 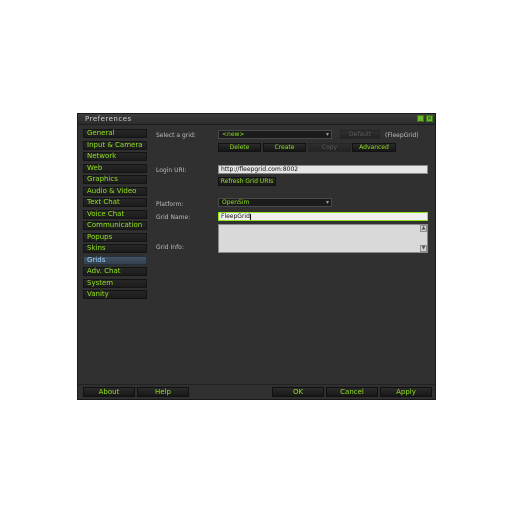 What do you see at coordinates (115, 156) in the screenshot?
I see `sidebar-item-network: Network` at bounding box center [115, 156].